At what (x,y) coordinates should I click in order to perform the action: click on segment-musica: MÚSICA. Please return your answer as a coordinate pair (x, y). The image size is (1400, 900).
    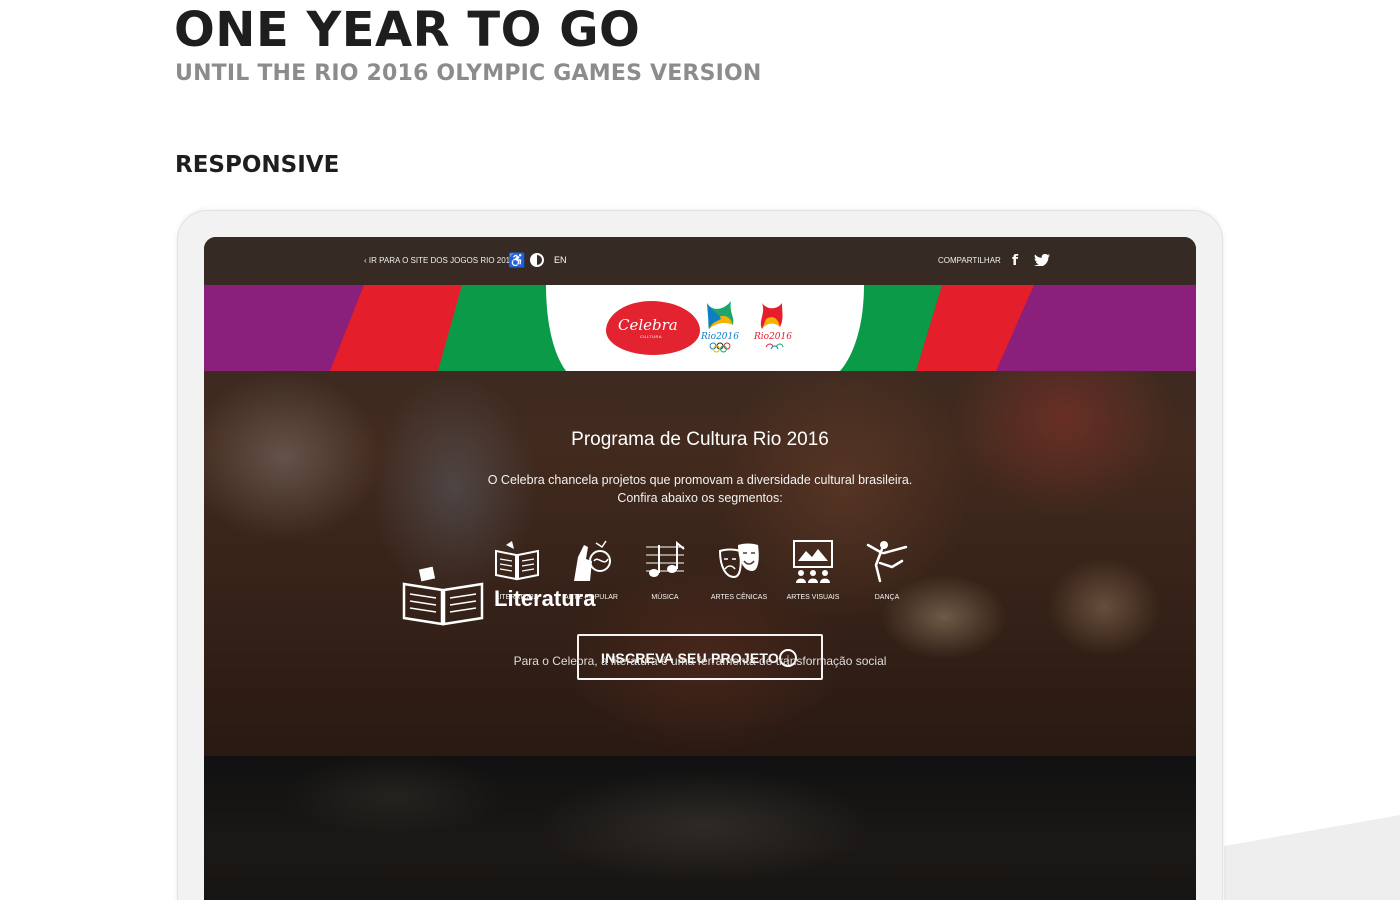
    Looking at the image, I should click on (665, 572).